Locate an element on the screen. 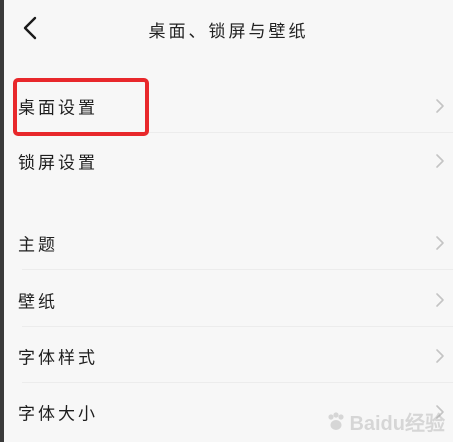  list-item-font-style: 字体样式 is located at coordinates (228, 356).